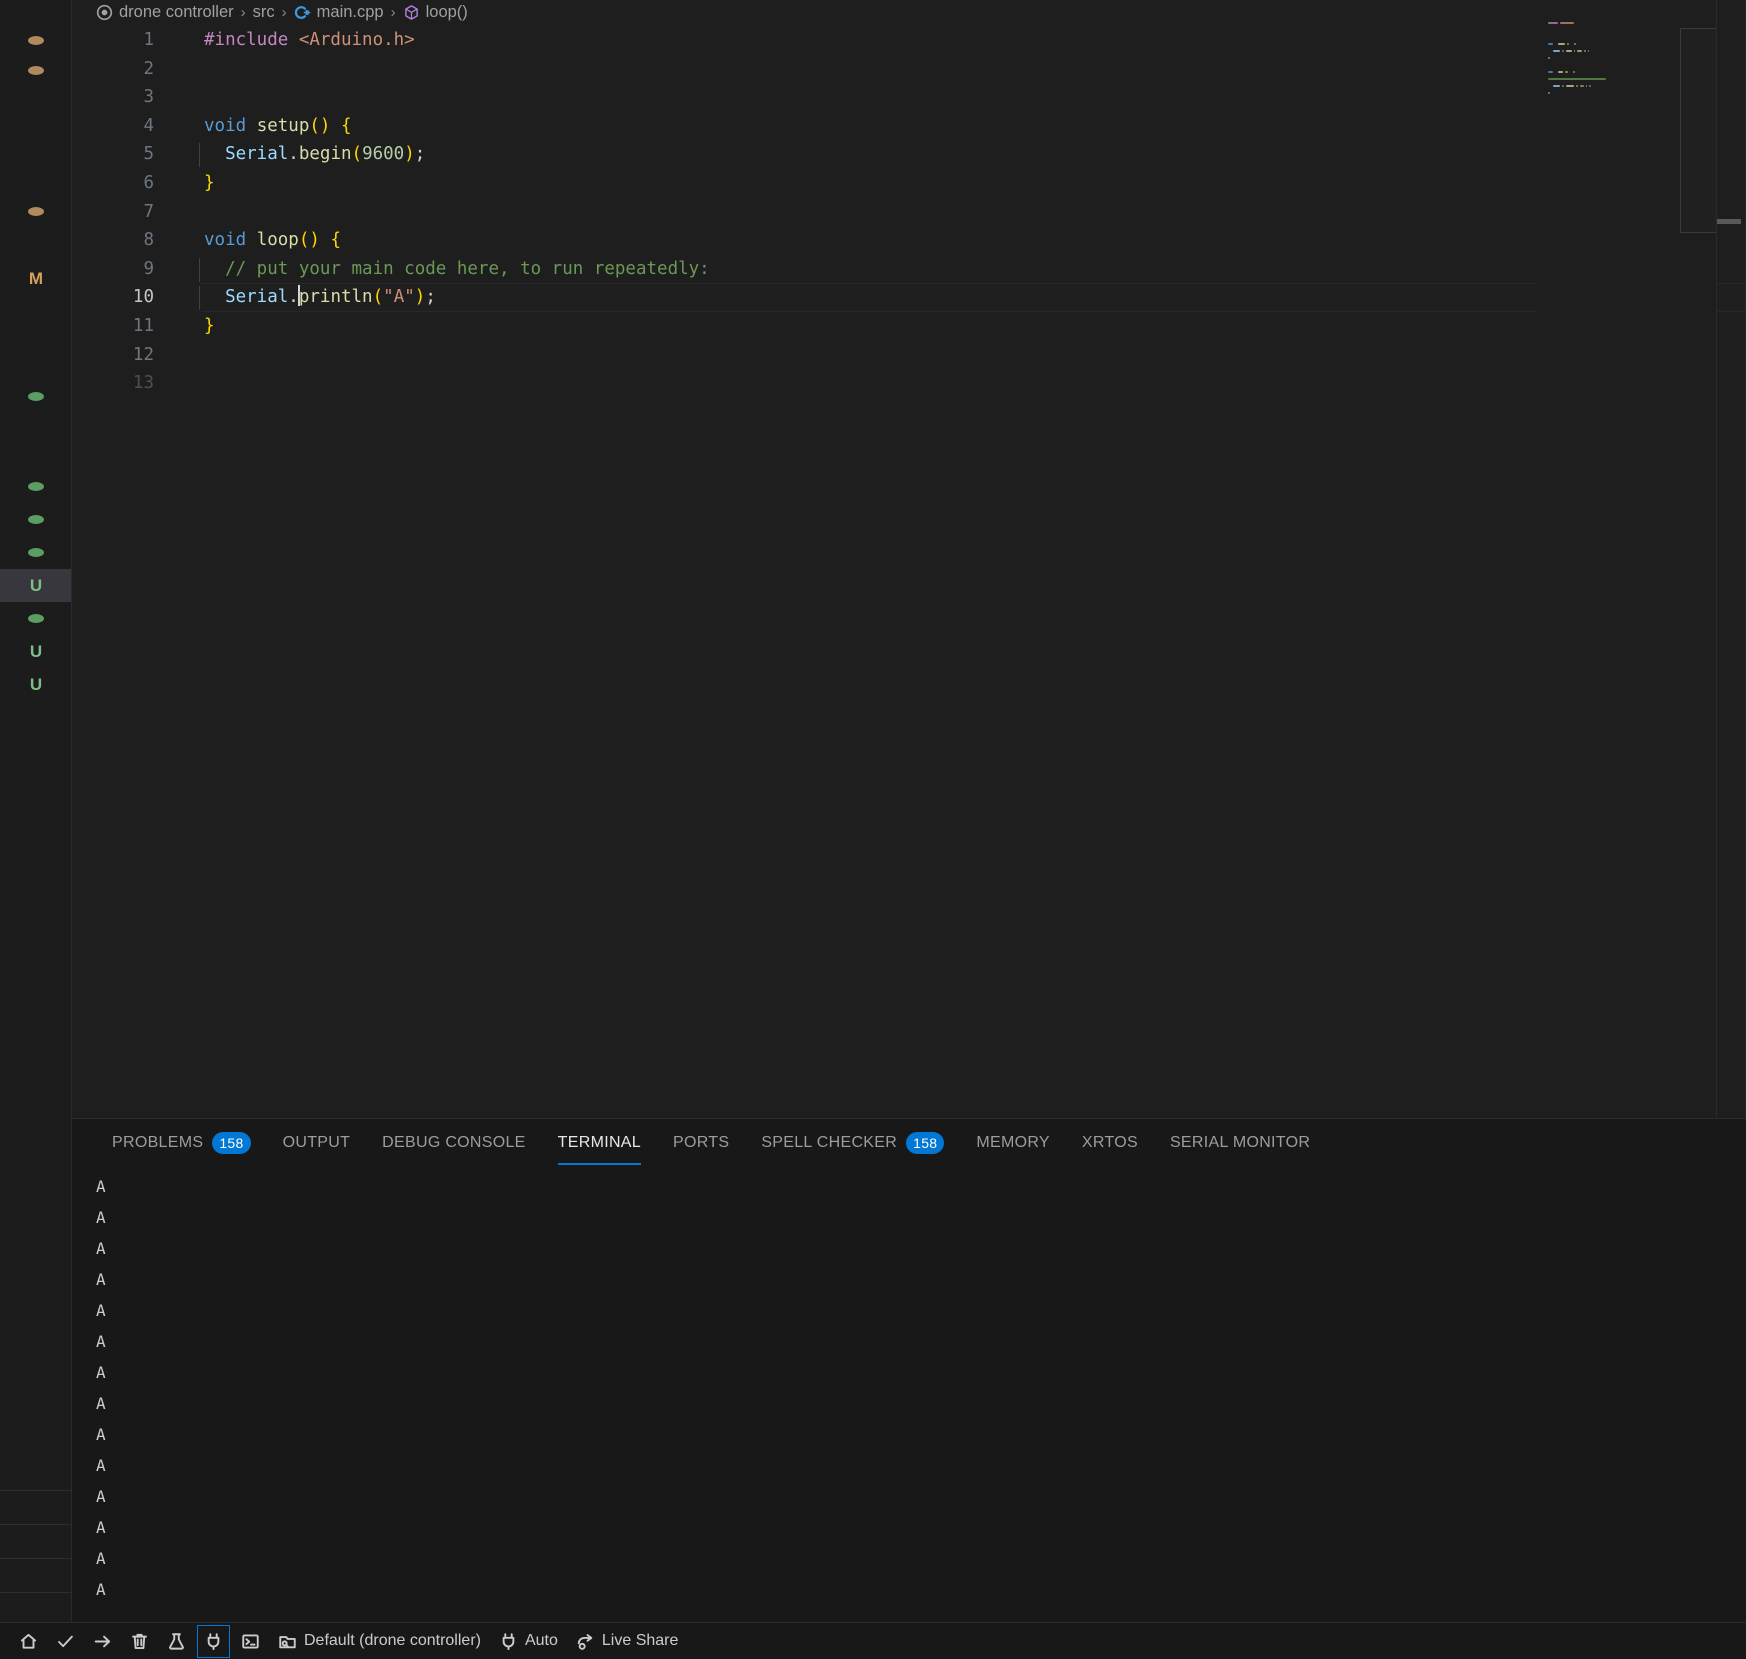 This screenshot has height=1659, width=1746. Describe the element at coordinates (852, 1143) in the screenshot. I see `panel-tab-spell-checker: SPELL CHECKER 158` at that location.